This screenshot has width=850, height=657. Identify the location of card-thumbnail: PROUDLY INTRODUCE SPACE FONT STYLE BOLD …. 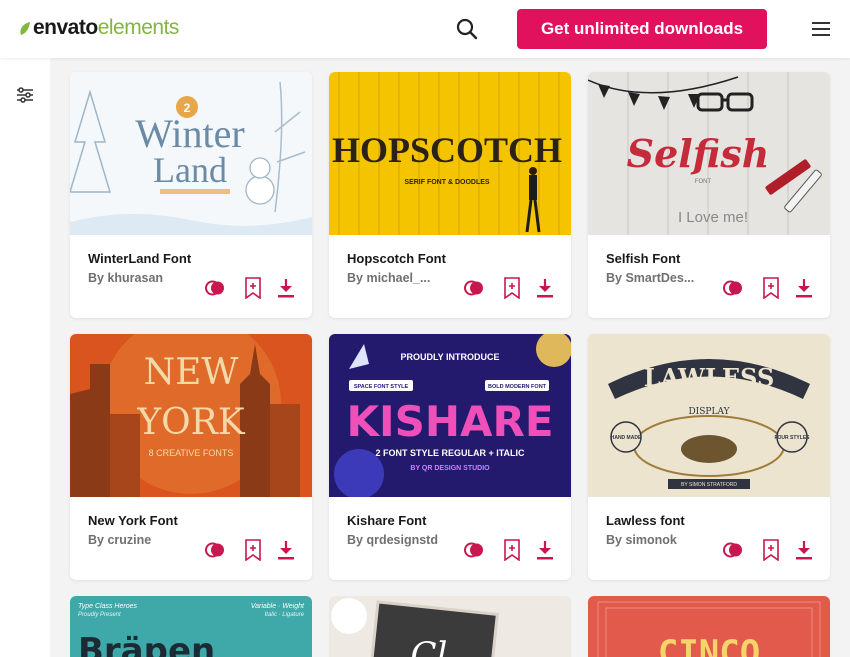
(450, 415).